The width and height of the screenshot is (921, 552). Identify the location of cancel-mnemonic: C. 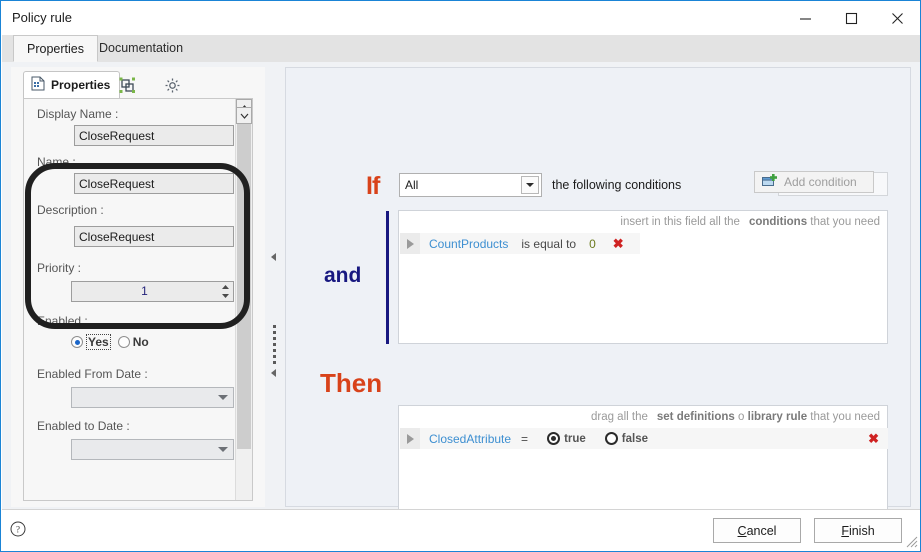
(742, 530).